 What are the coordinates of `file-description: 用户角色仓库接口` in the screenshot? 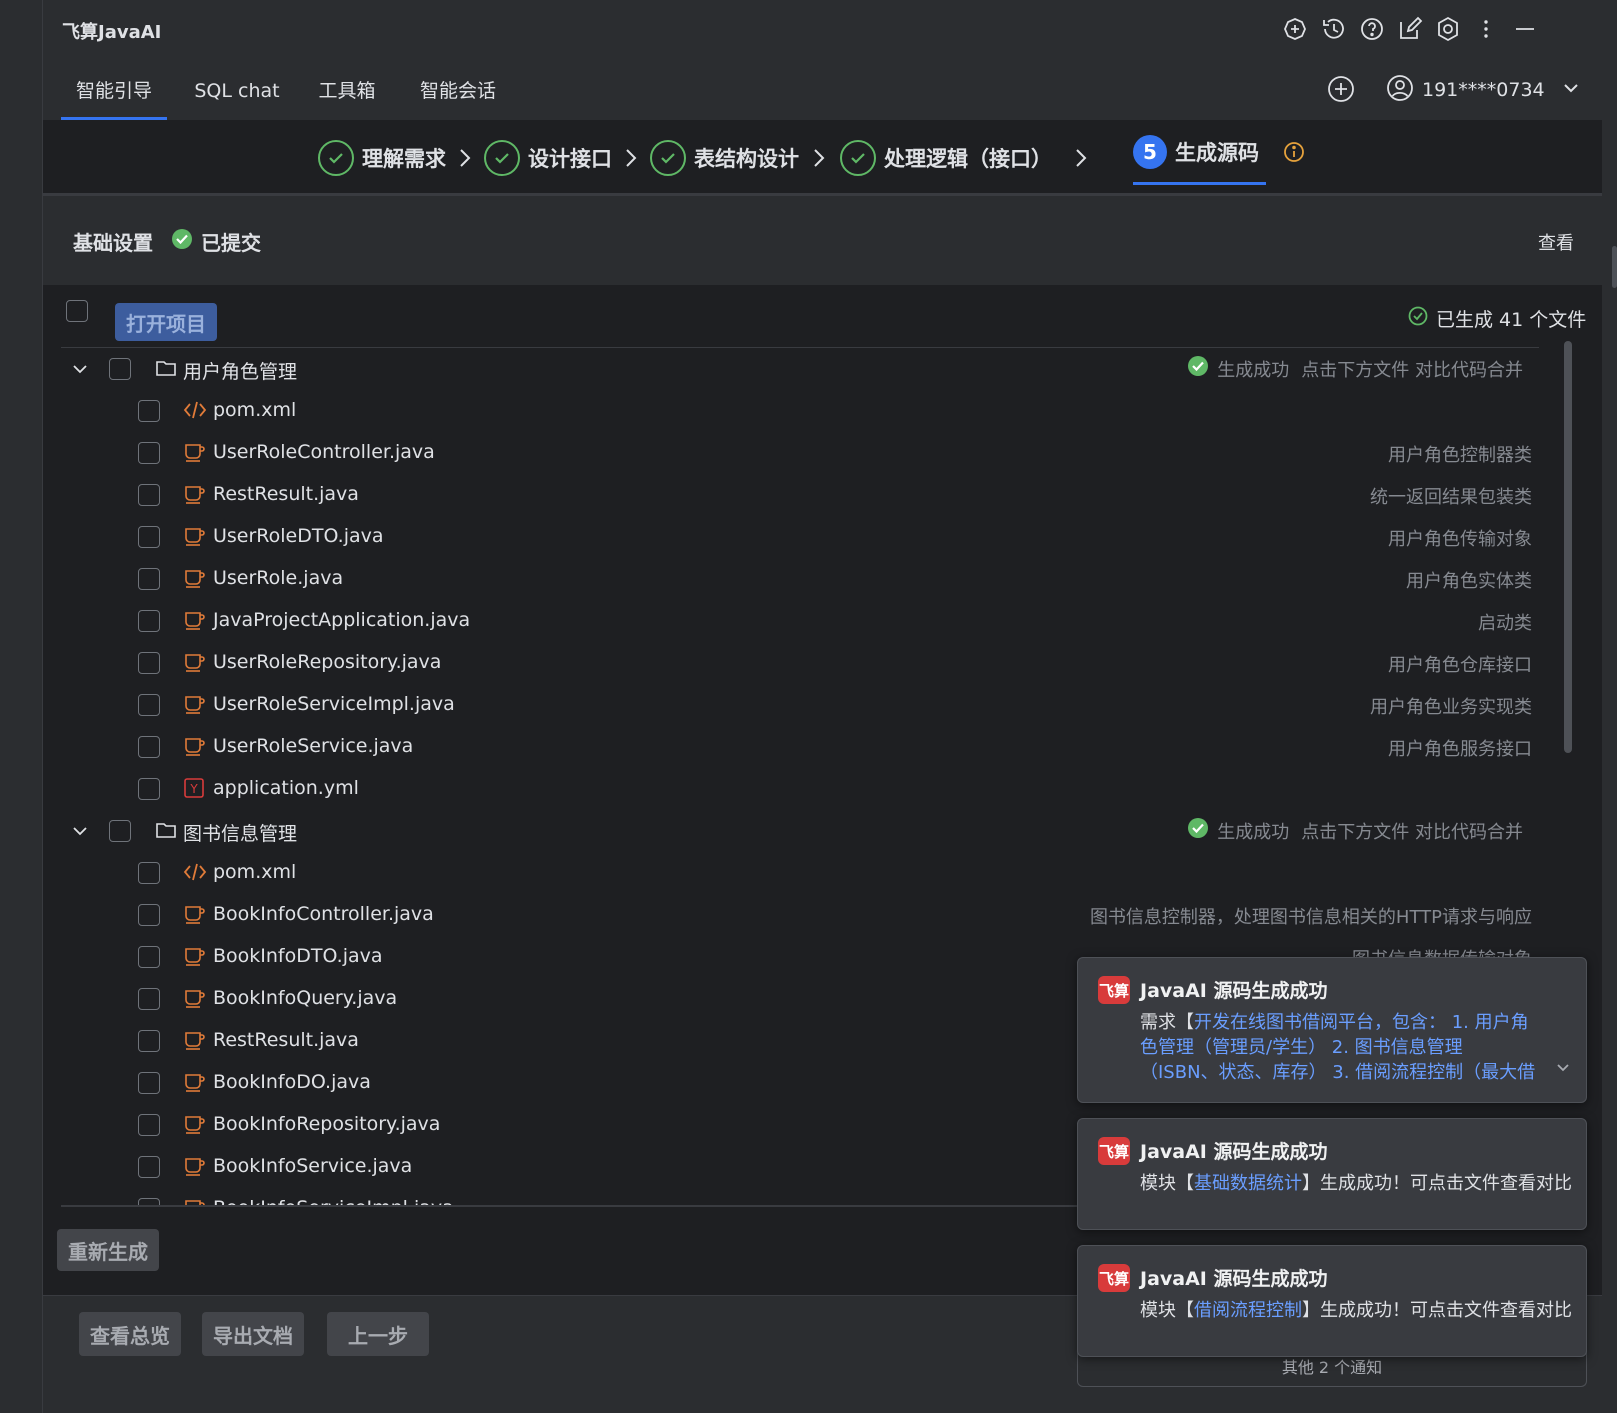 It's located at (1460, 665).